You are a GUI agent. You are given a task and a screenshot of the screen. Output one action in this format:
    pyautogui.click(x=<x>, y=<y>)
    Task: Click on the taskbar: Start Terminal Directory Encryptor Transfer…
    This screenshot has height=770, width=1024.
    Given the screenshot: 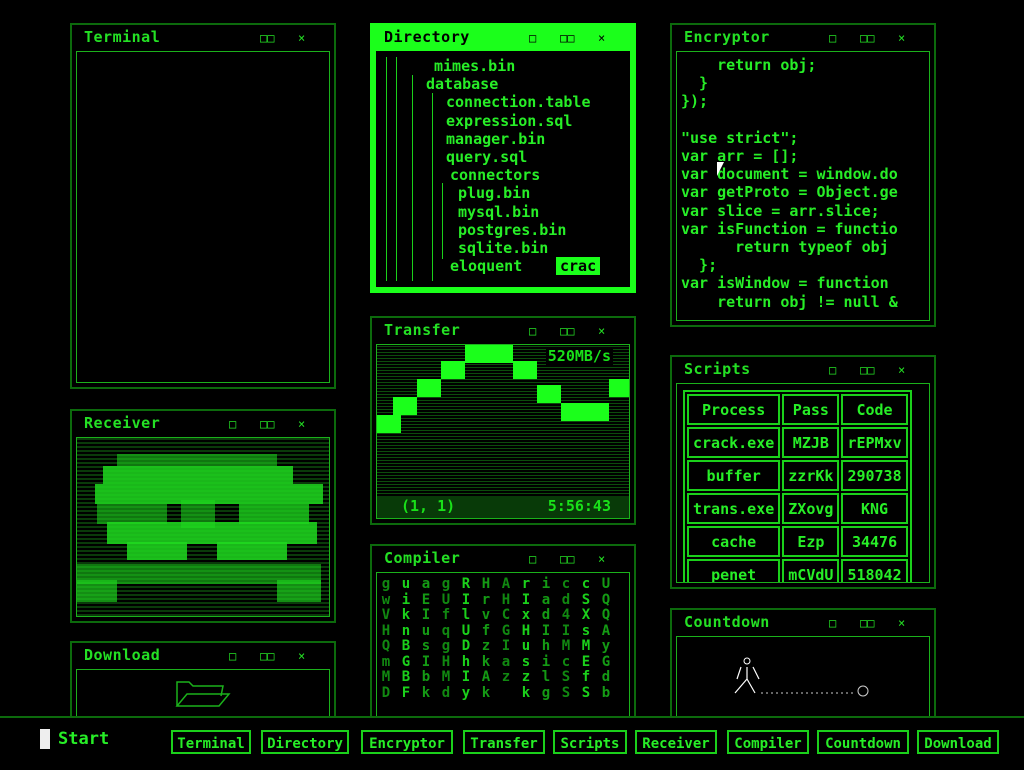 What is the action you would take?
    pyautogui.click(x=512, y=743)
    